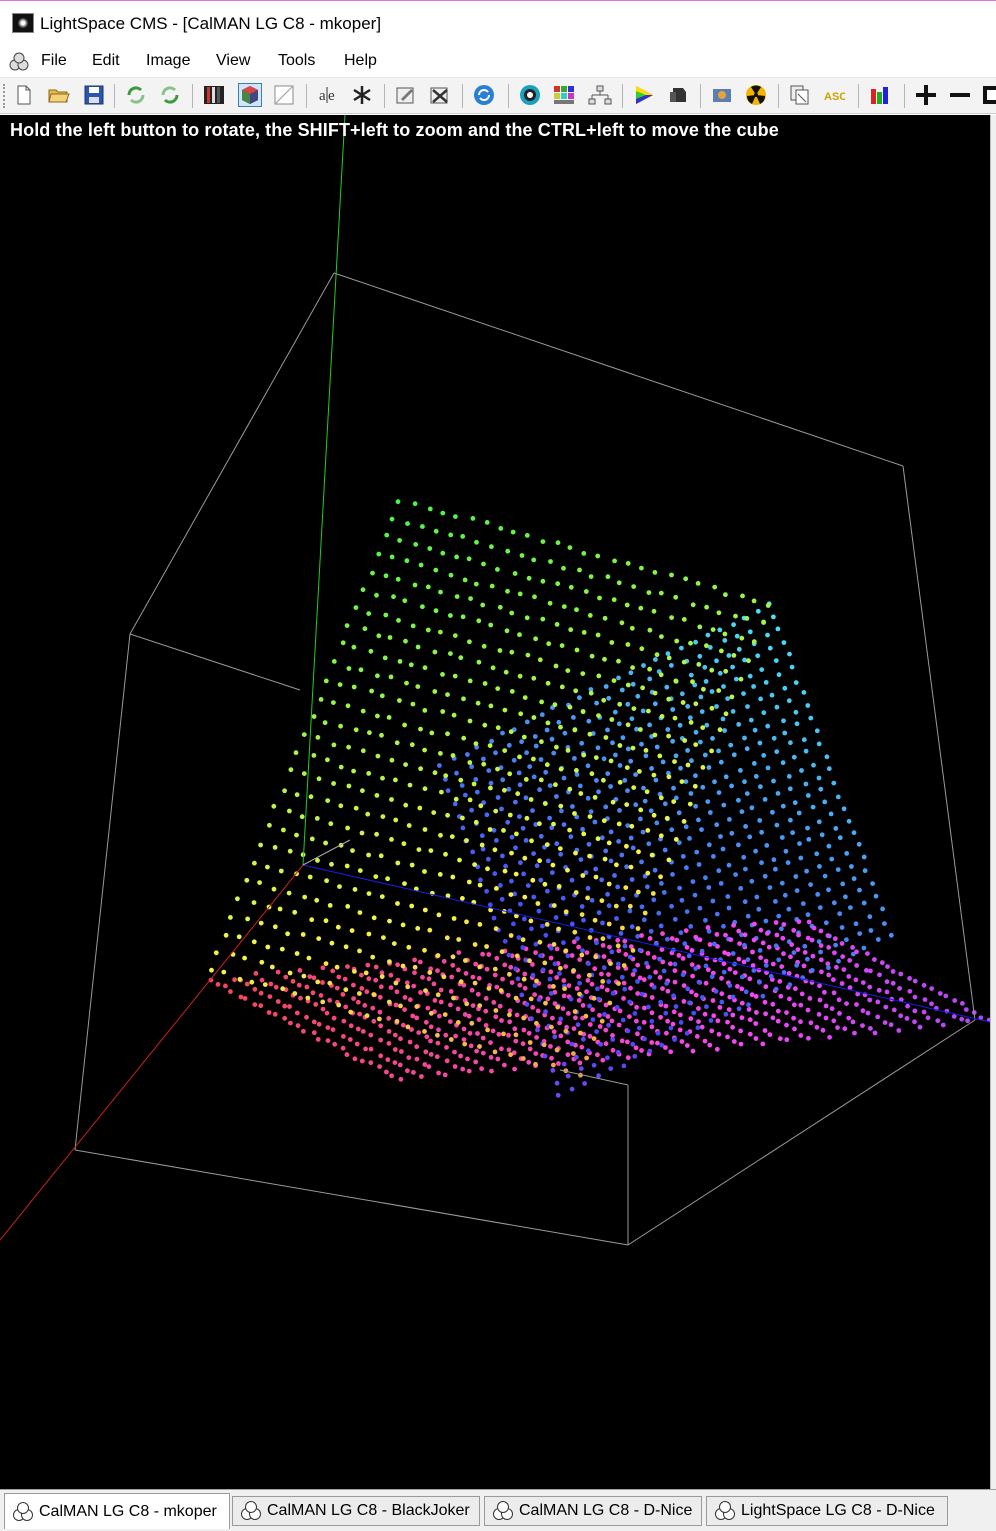 The height and width of the screenshot is (1531, 996). Describe the element at coordinates (117, 1511) in the screenshot. I see `tab-calman-mkoper: CalMAN LG C8 - mkoper` at that location.